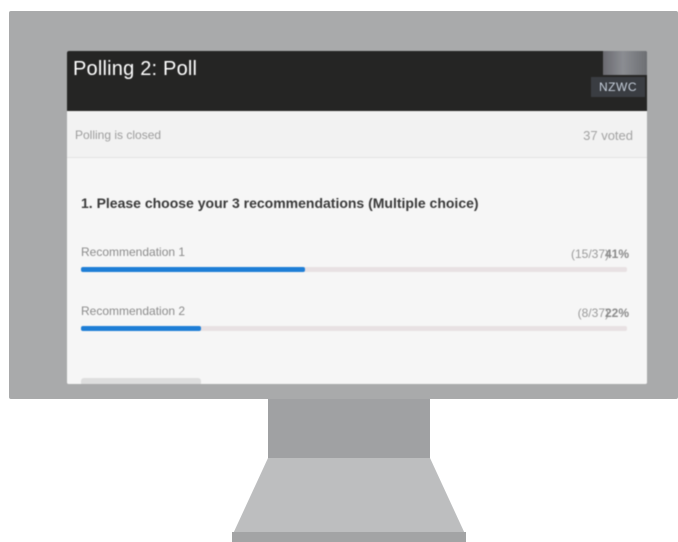 Image resolution: width=678 pixels, height=542 pixels. I want to click on logo-graphic, so click(625, 63).